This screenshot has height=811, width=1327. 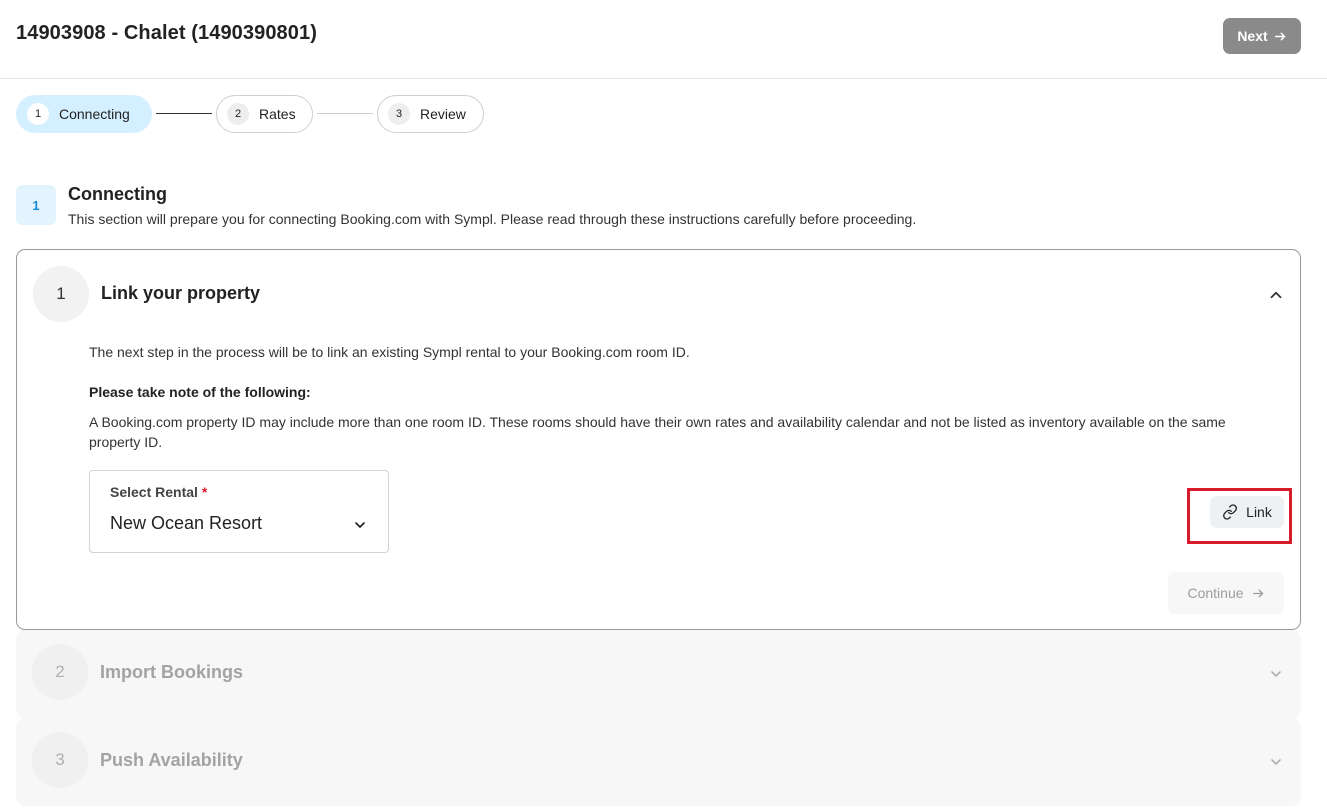 What do you see at coordinates (38, 114) in the screenshot?
I see `step-number: 1` at bounding box center [38, 114].